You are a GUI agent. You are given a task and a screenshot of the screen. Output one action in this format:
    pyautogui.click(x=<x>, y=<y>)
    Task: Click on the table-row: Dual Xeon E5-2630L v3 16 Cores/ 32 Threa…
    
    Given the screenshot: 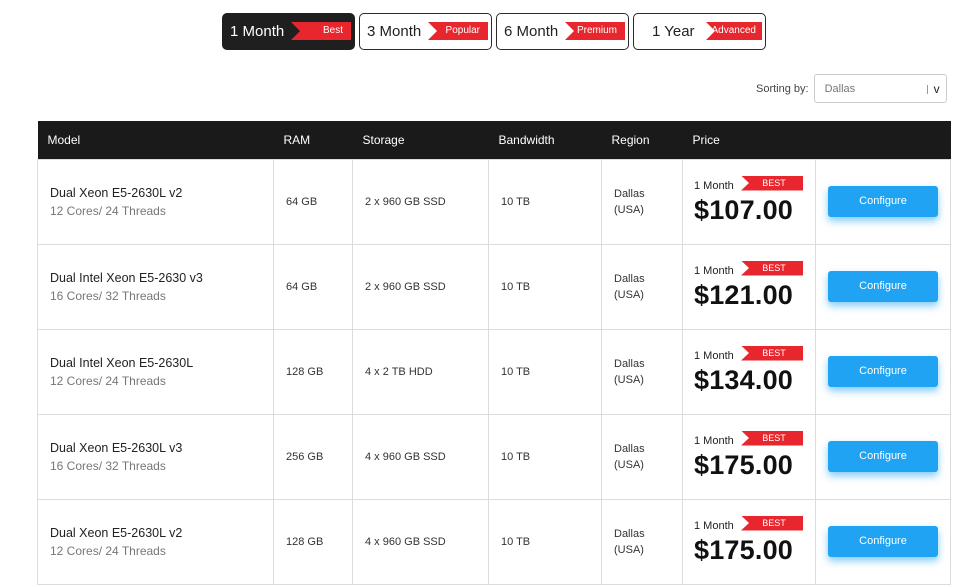 What is the action you would take?
    pyautogui.click(x=494, y=456)
    